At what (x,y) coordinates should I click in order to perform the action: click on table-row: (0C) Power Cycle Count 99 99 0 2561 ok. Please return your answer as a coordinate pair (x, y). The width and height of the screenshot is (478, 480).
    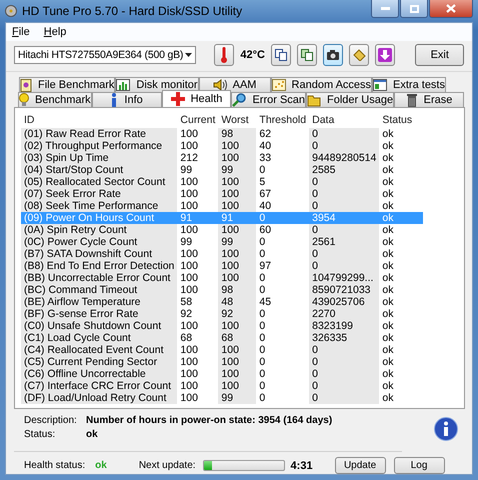
    Looking at the image, I should click on (222, 242).